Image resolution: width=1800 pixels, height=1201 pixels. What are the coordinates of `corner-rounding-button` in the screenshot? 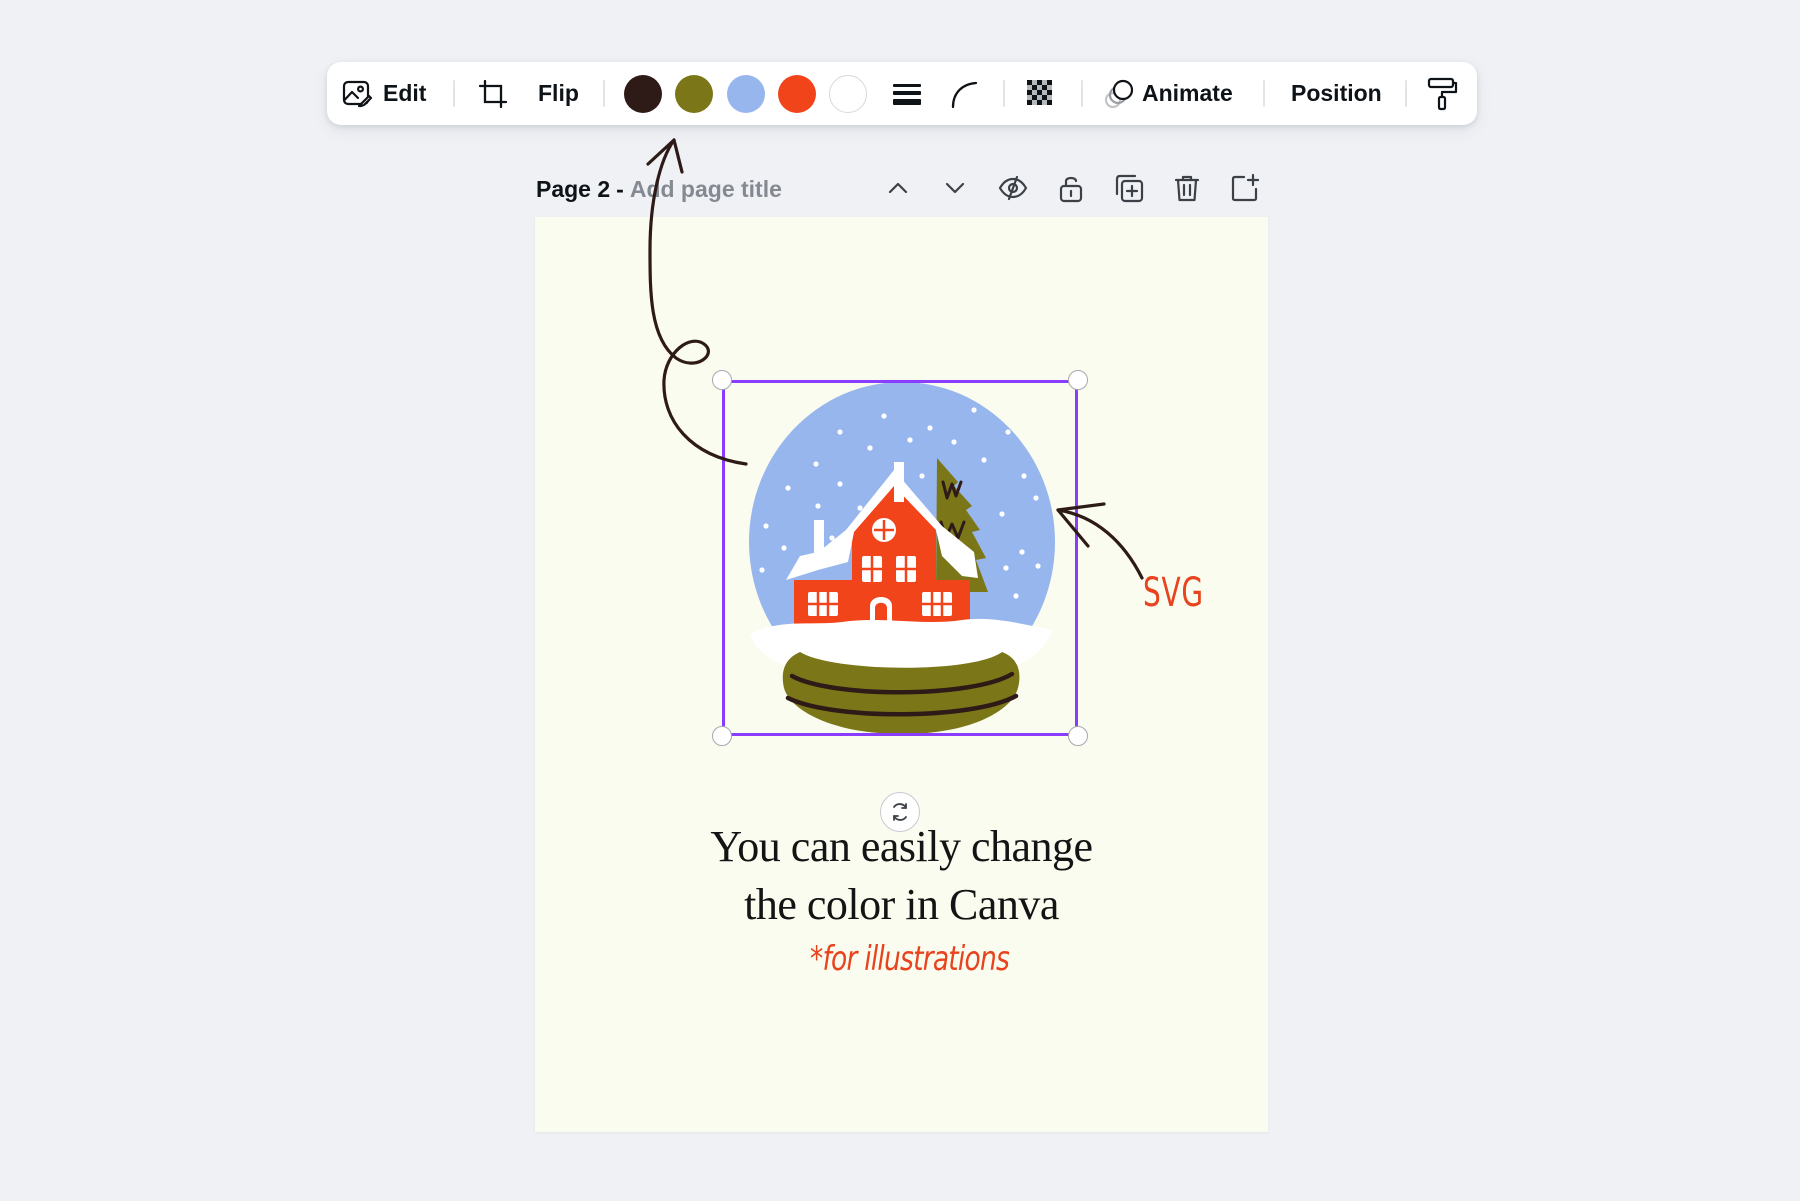 It's located at (964, 93).